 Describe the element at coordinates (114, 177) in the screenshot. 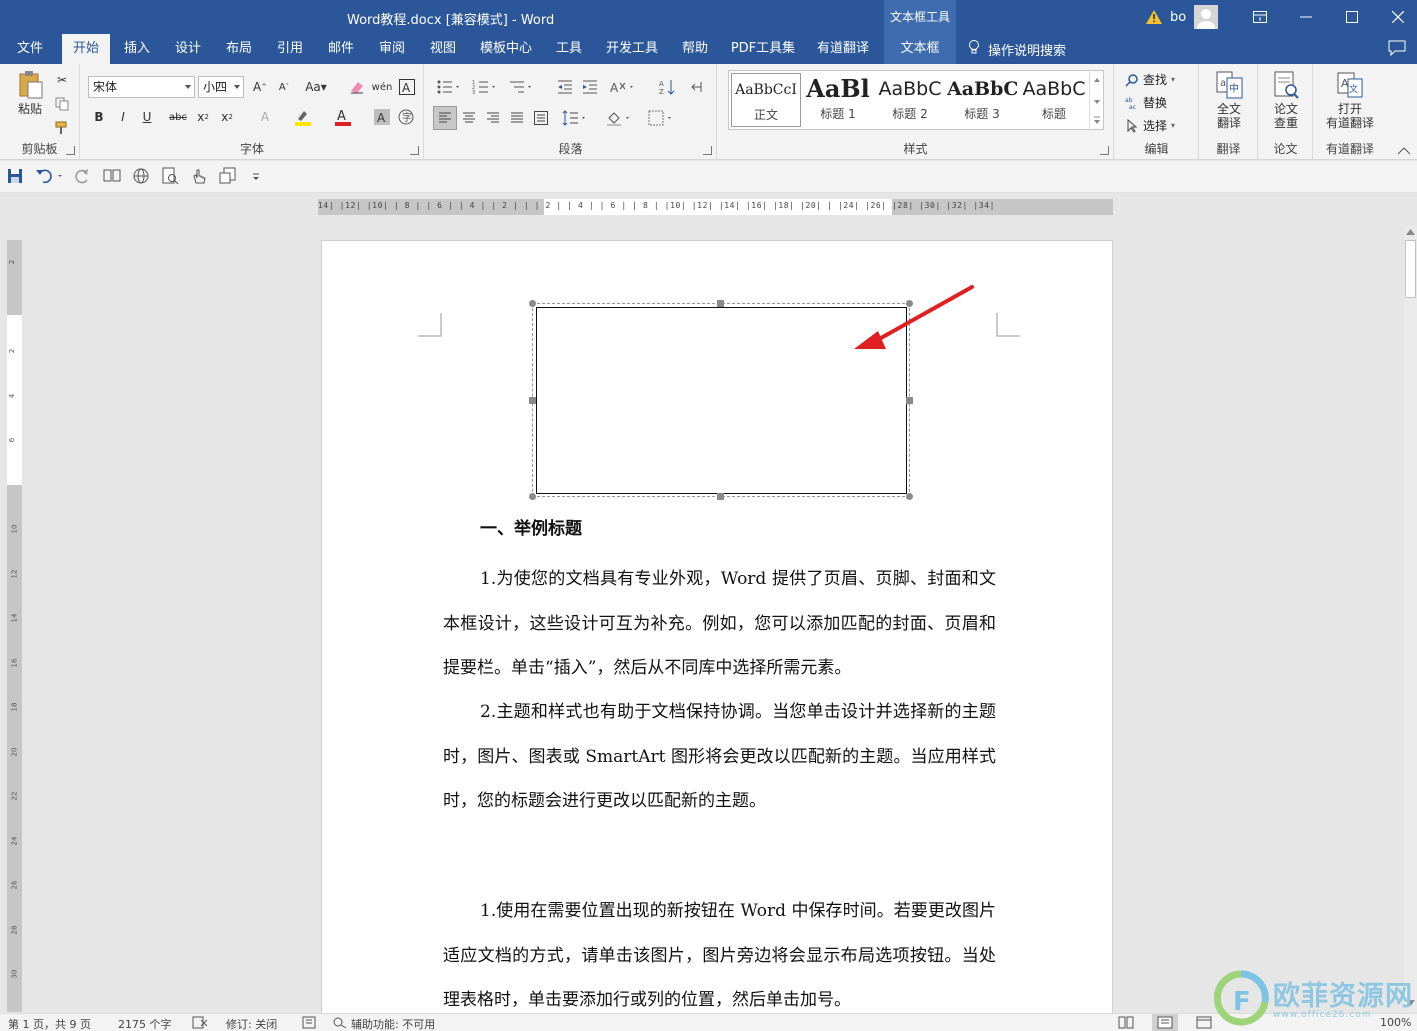

I see `read-mode-icon` at that location.